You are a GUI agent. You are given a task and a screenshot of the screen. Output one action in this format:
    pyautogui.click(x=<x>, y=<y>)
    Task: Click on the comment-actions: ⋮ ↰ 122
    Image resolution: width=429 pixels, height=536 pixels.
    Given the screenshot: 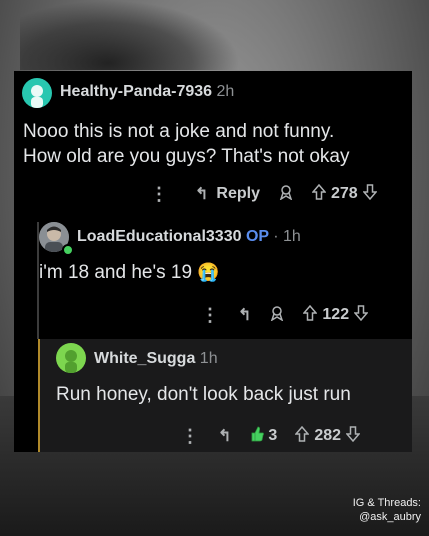 What is the action you would take?
    pyautogui.click(x=284, y=315)
    